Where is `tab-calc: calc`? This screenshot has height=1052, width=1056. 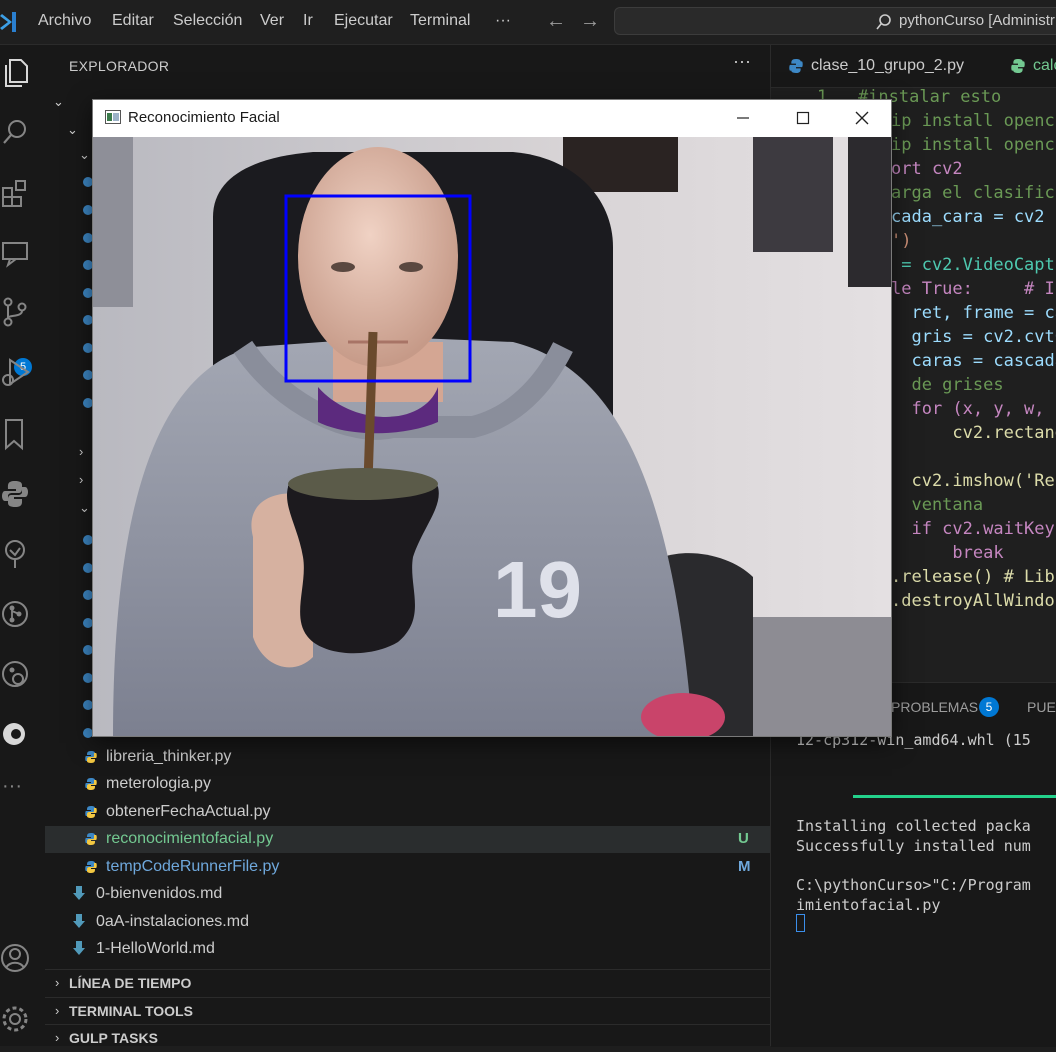
tab-calc: calc is located at coordinates (1044, 66).